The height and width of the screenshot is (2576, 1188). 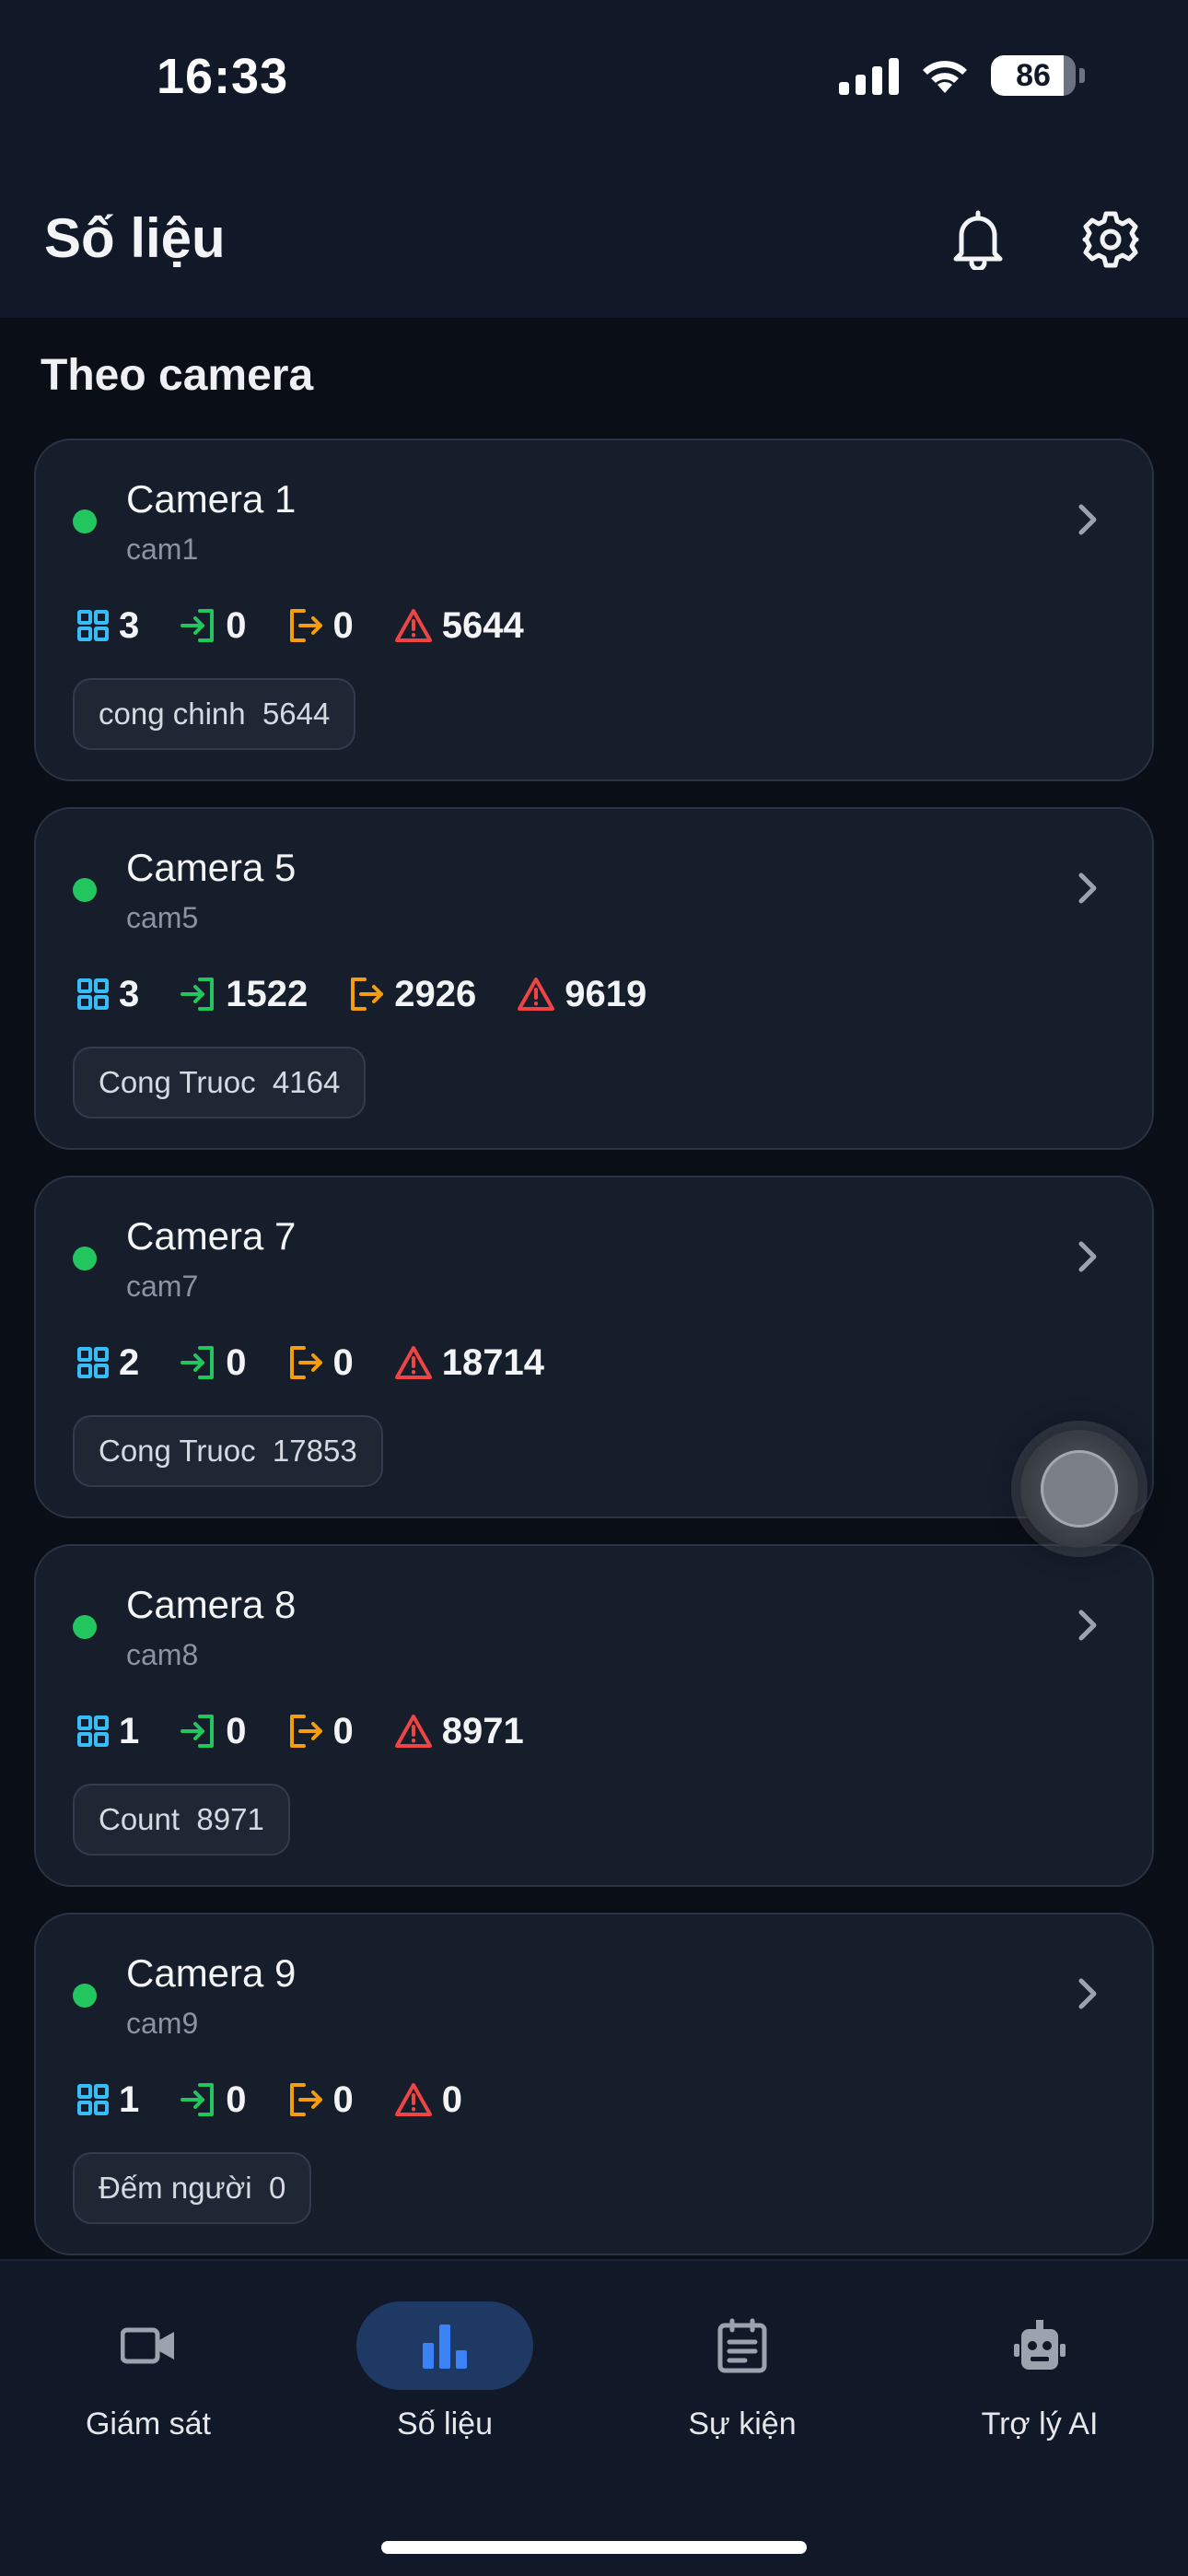 I want to click on alert-count: 18714, so click(x=493, y=1362).